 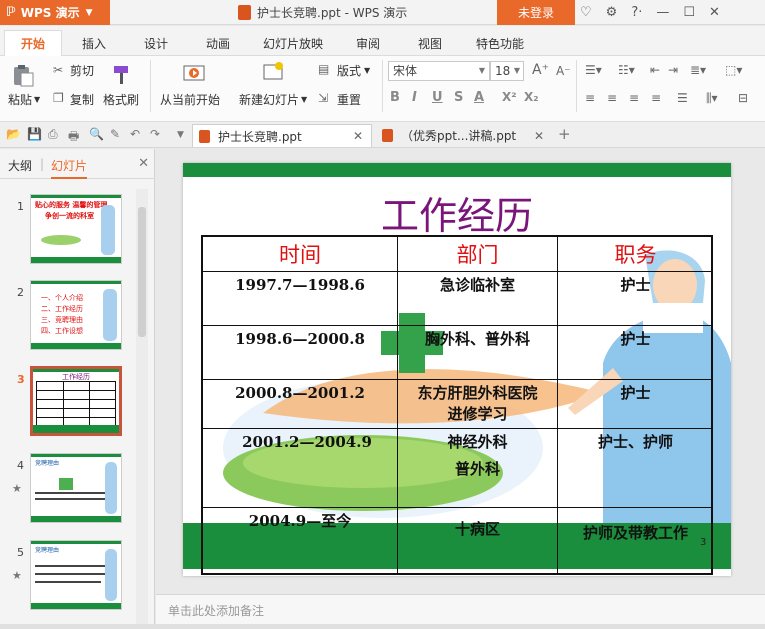 What do you see at coordinates (612, 12) in the screenshot?
I see `settings-icon: ⚙` at bounding box center [612, 12].